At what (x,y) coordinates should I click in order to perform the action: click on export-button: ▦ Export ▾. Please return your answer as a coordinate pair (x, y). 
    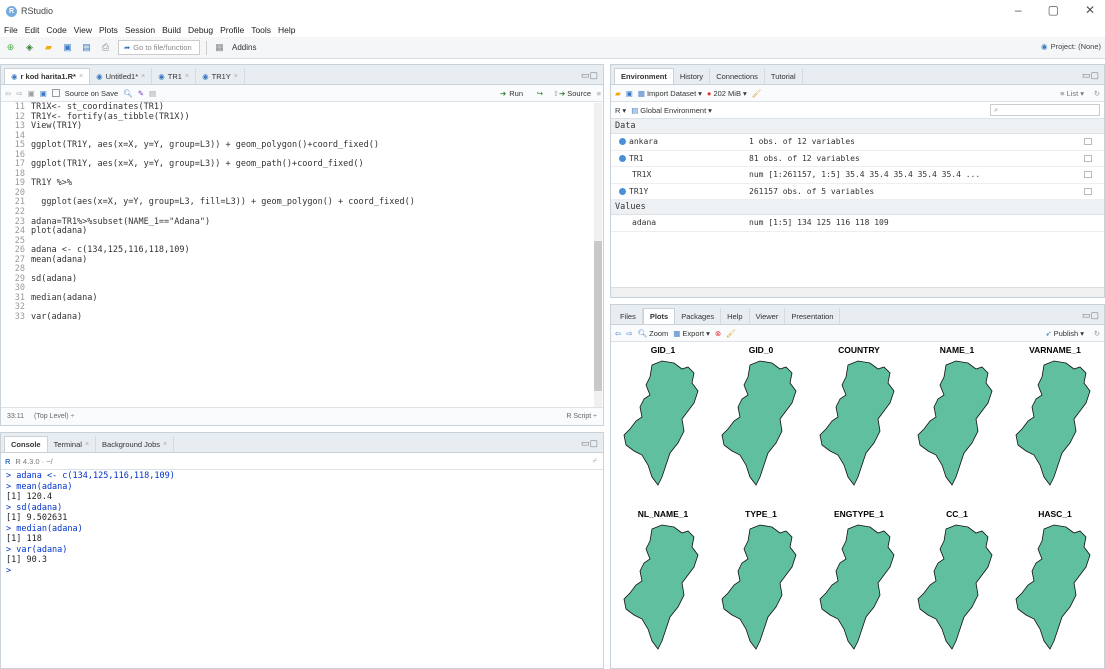
    Looking at the image, I should click on (691, 333).